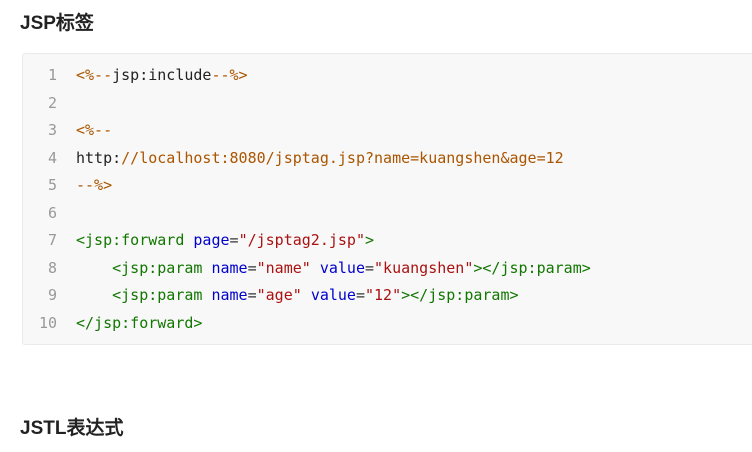  Describe the element at coordinates (424, 267) in the screenshot. I see `code-token-str: "kuangshen"` at that location.